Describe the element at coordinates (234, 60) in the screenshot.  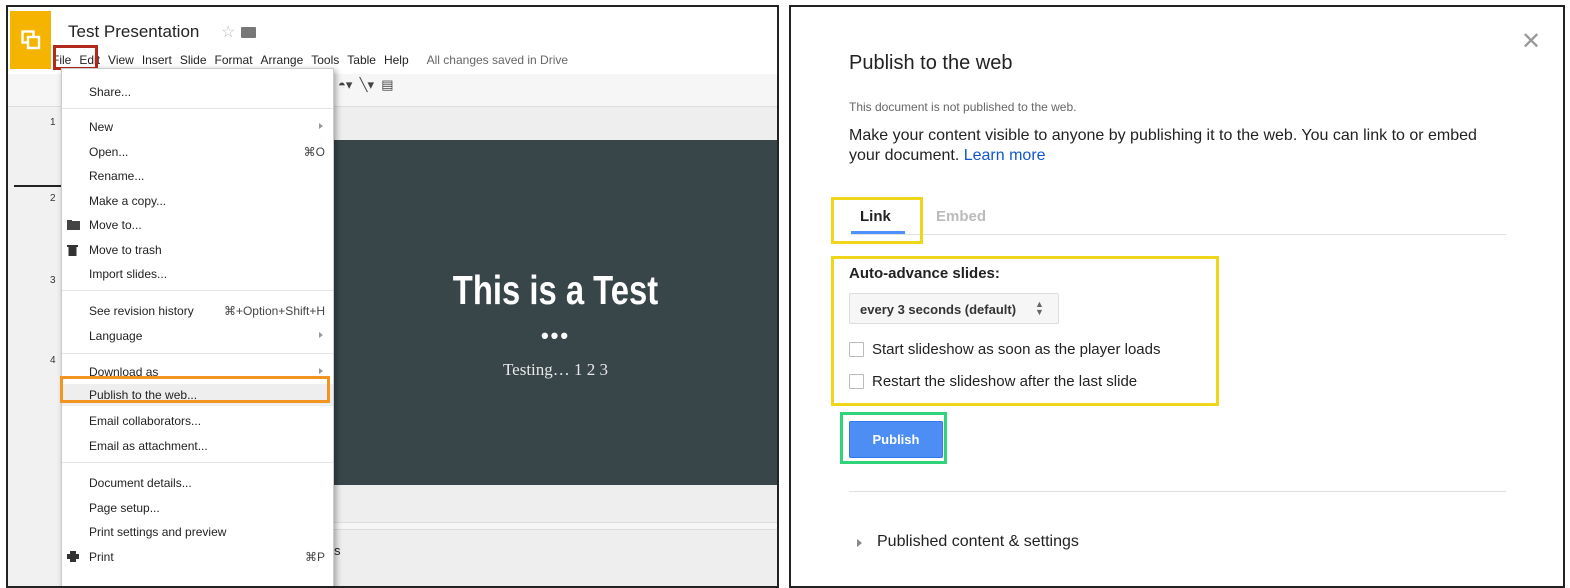
I see `menu-format: Format` at that location.